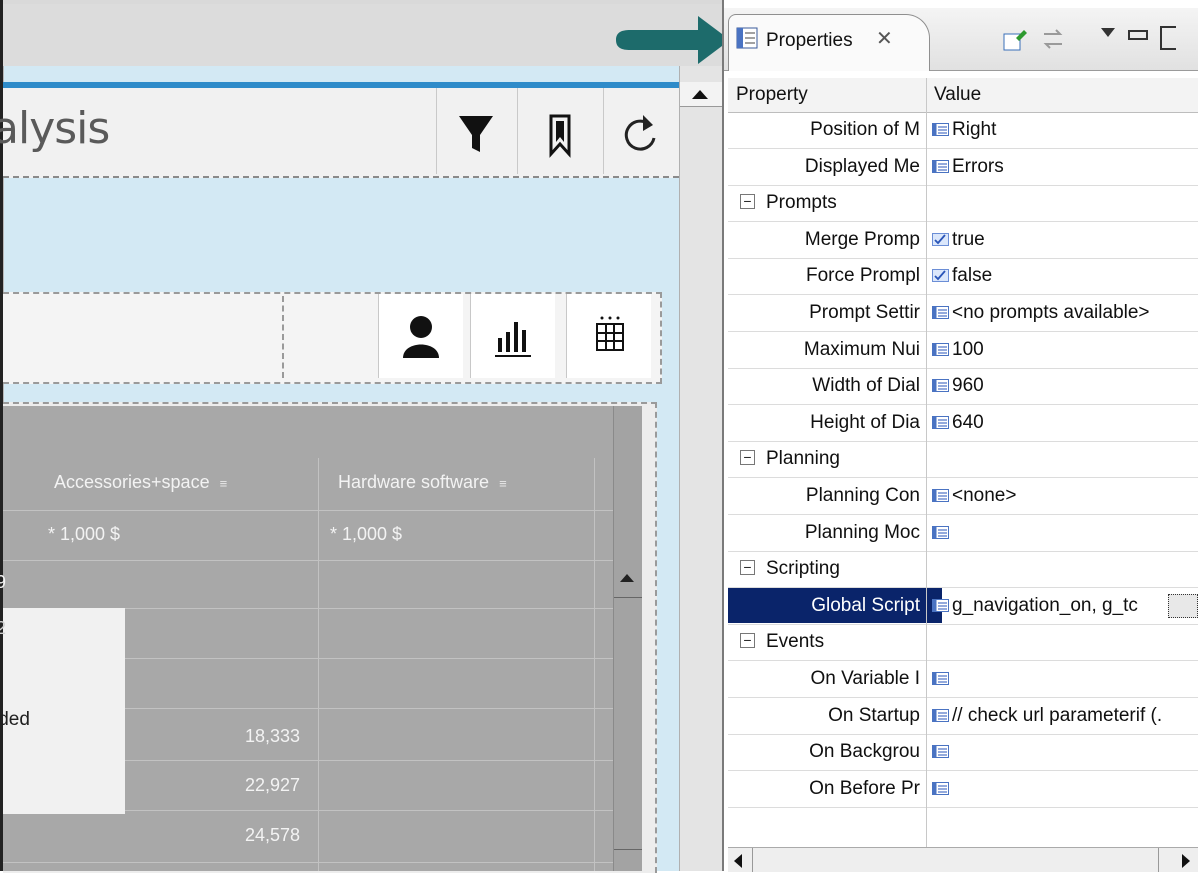  Describe the element at coordinates (422, 482) in the screenshot. I see `column-header-hardware: Hardware software ≡` at that location.